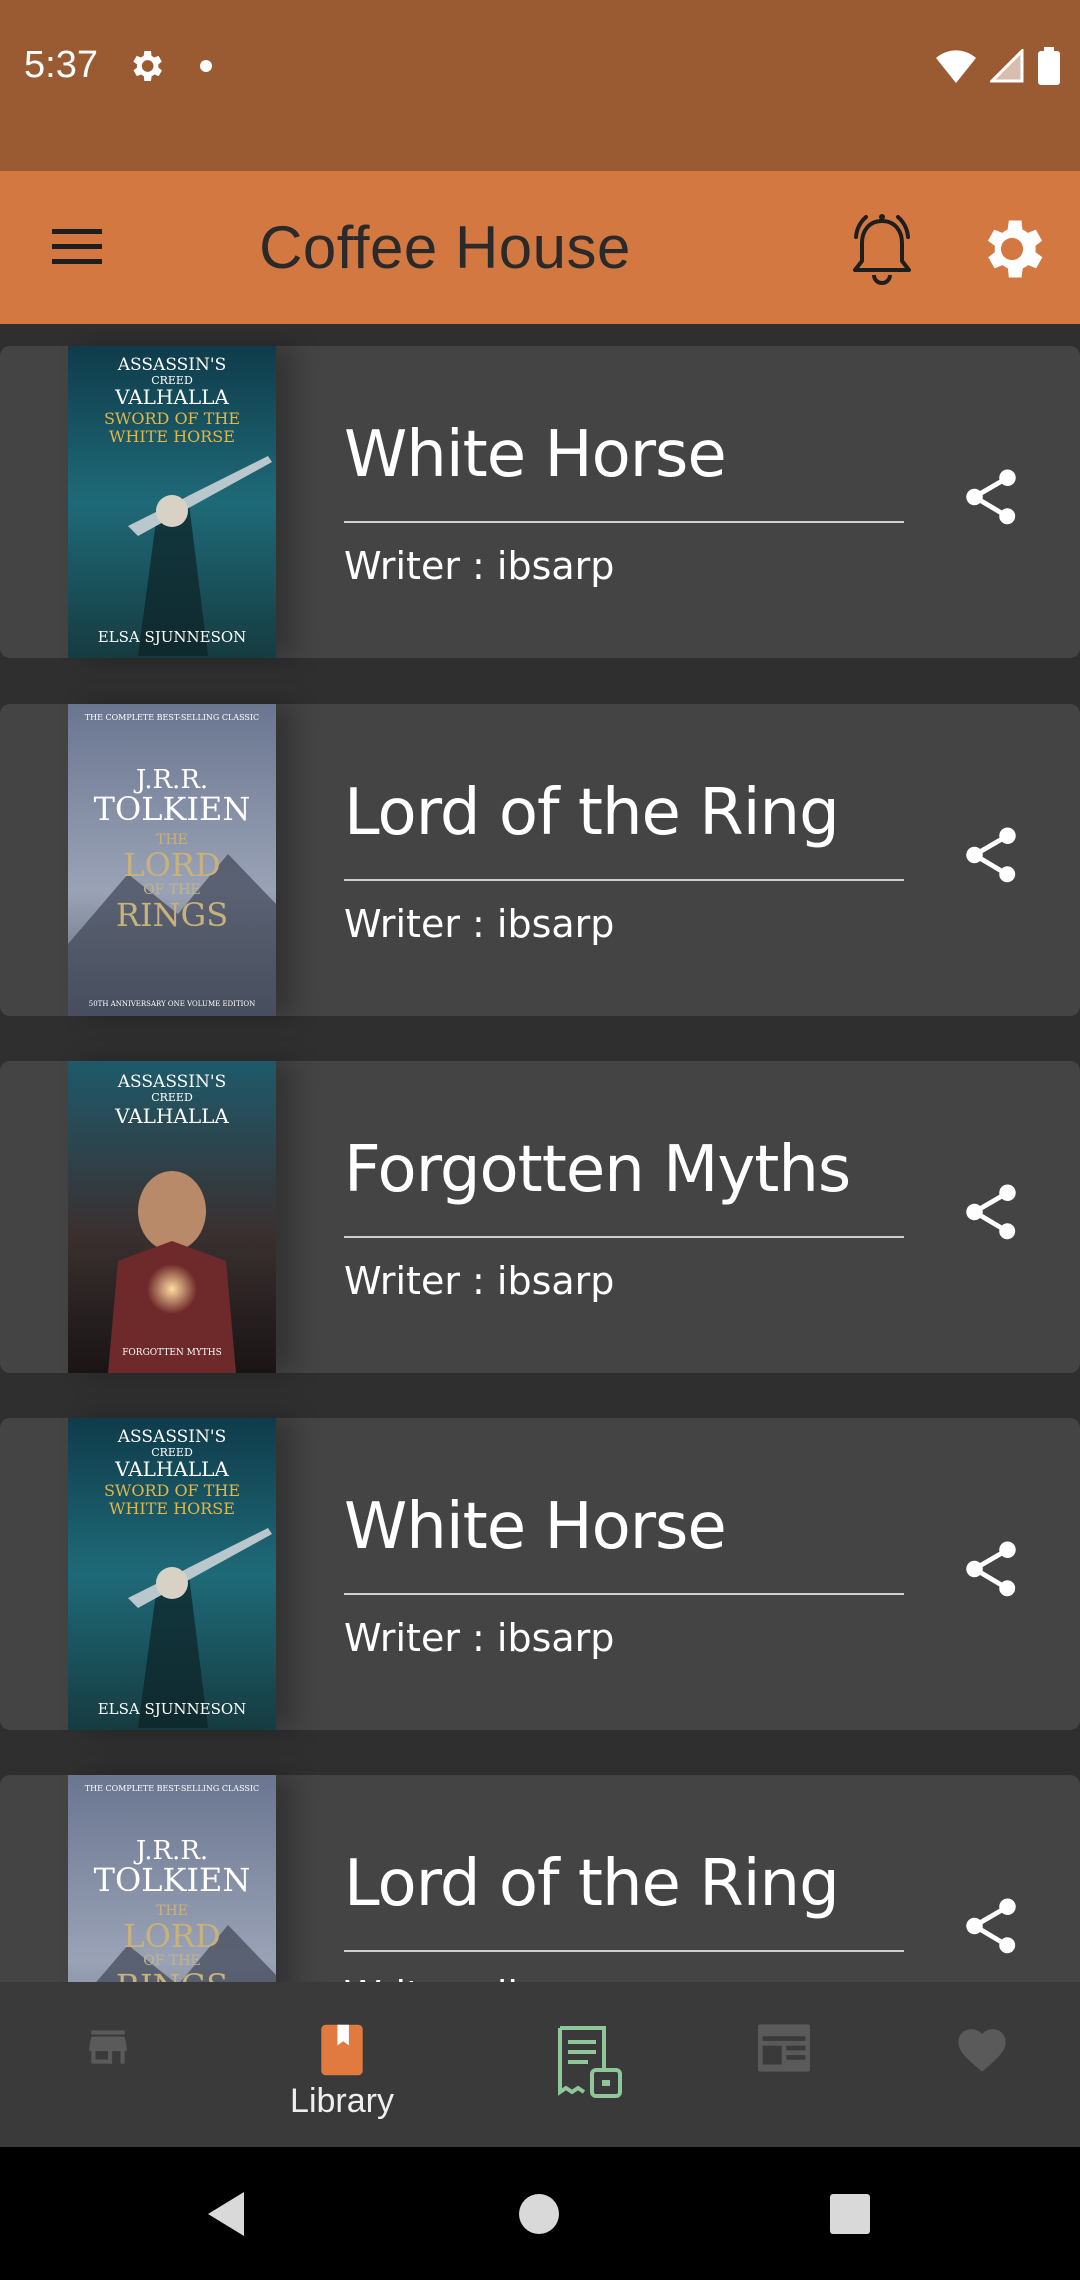  What do you see at coordinates (597, 1170) in the screenshot?
I see `book-title: Forgotten Myths` at bounding box center [597, 1170].